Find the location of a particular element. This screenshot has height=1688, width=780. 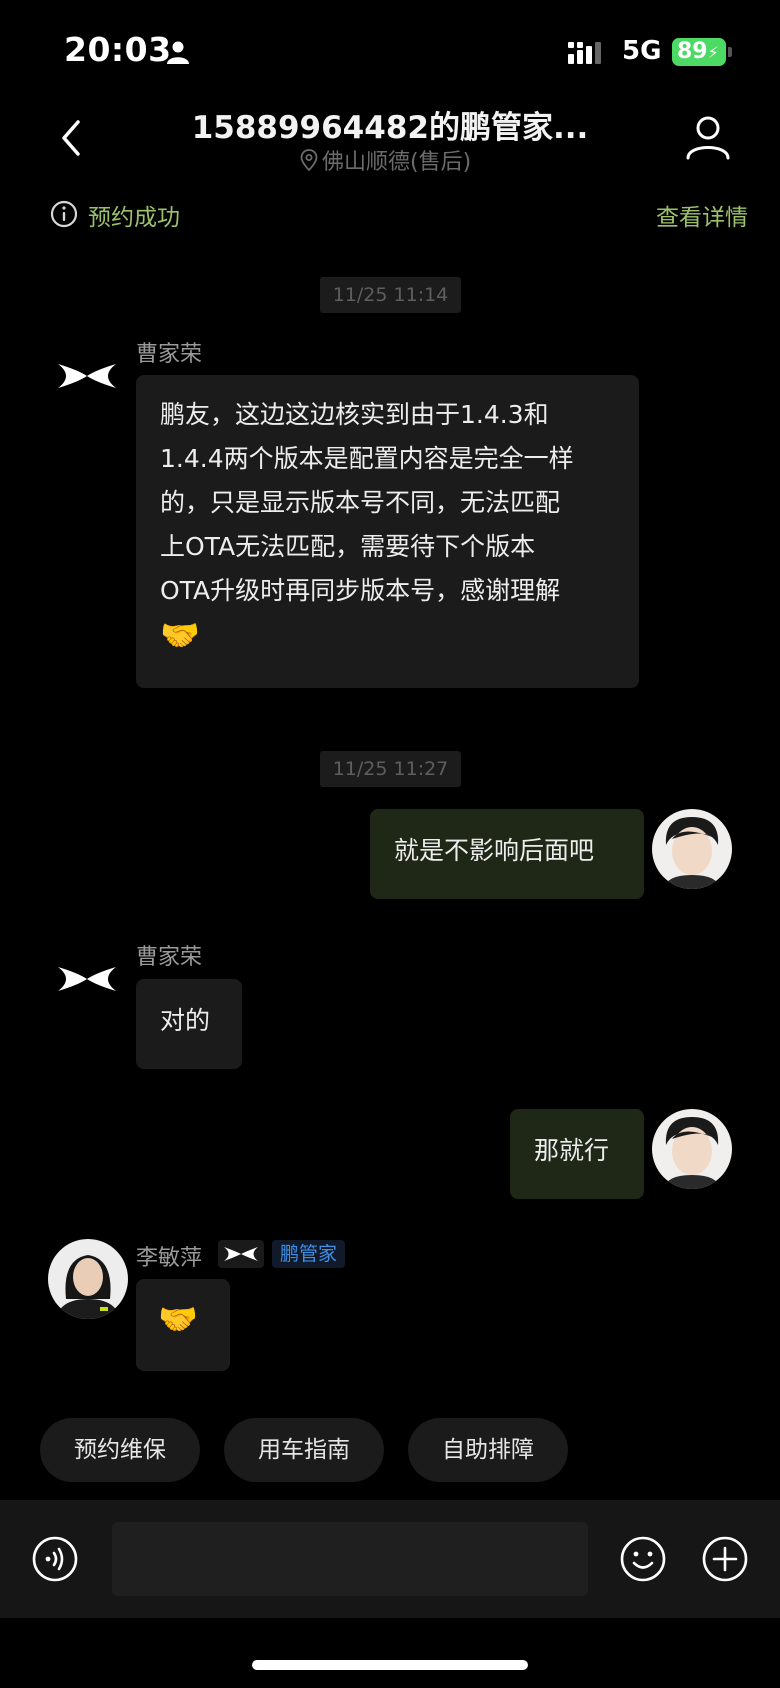

message-line: OTA升级时再同步版本号，感谢理解 is located at coordinates (360, 590).